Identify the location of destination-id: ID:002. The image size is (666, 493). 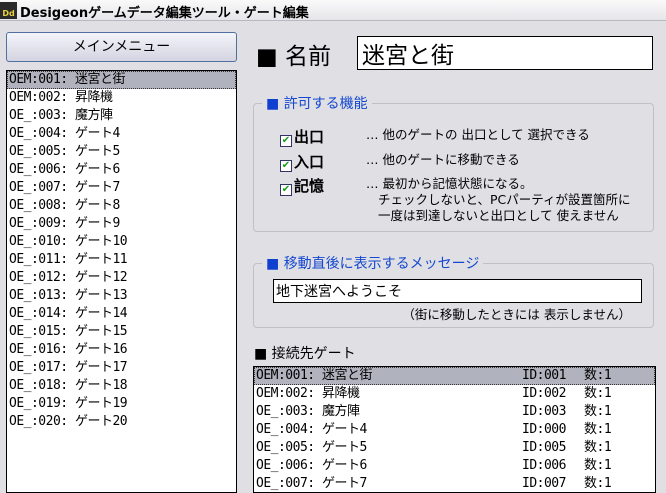
(544, 393).